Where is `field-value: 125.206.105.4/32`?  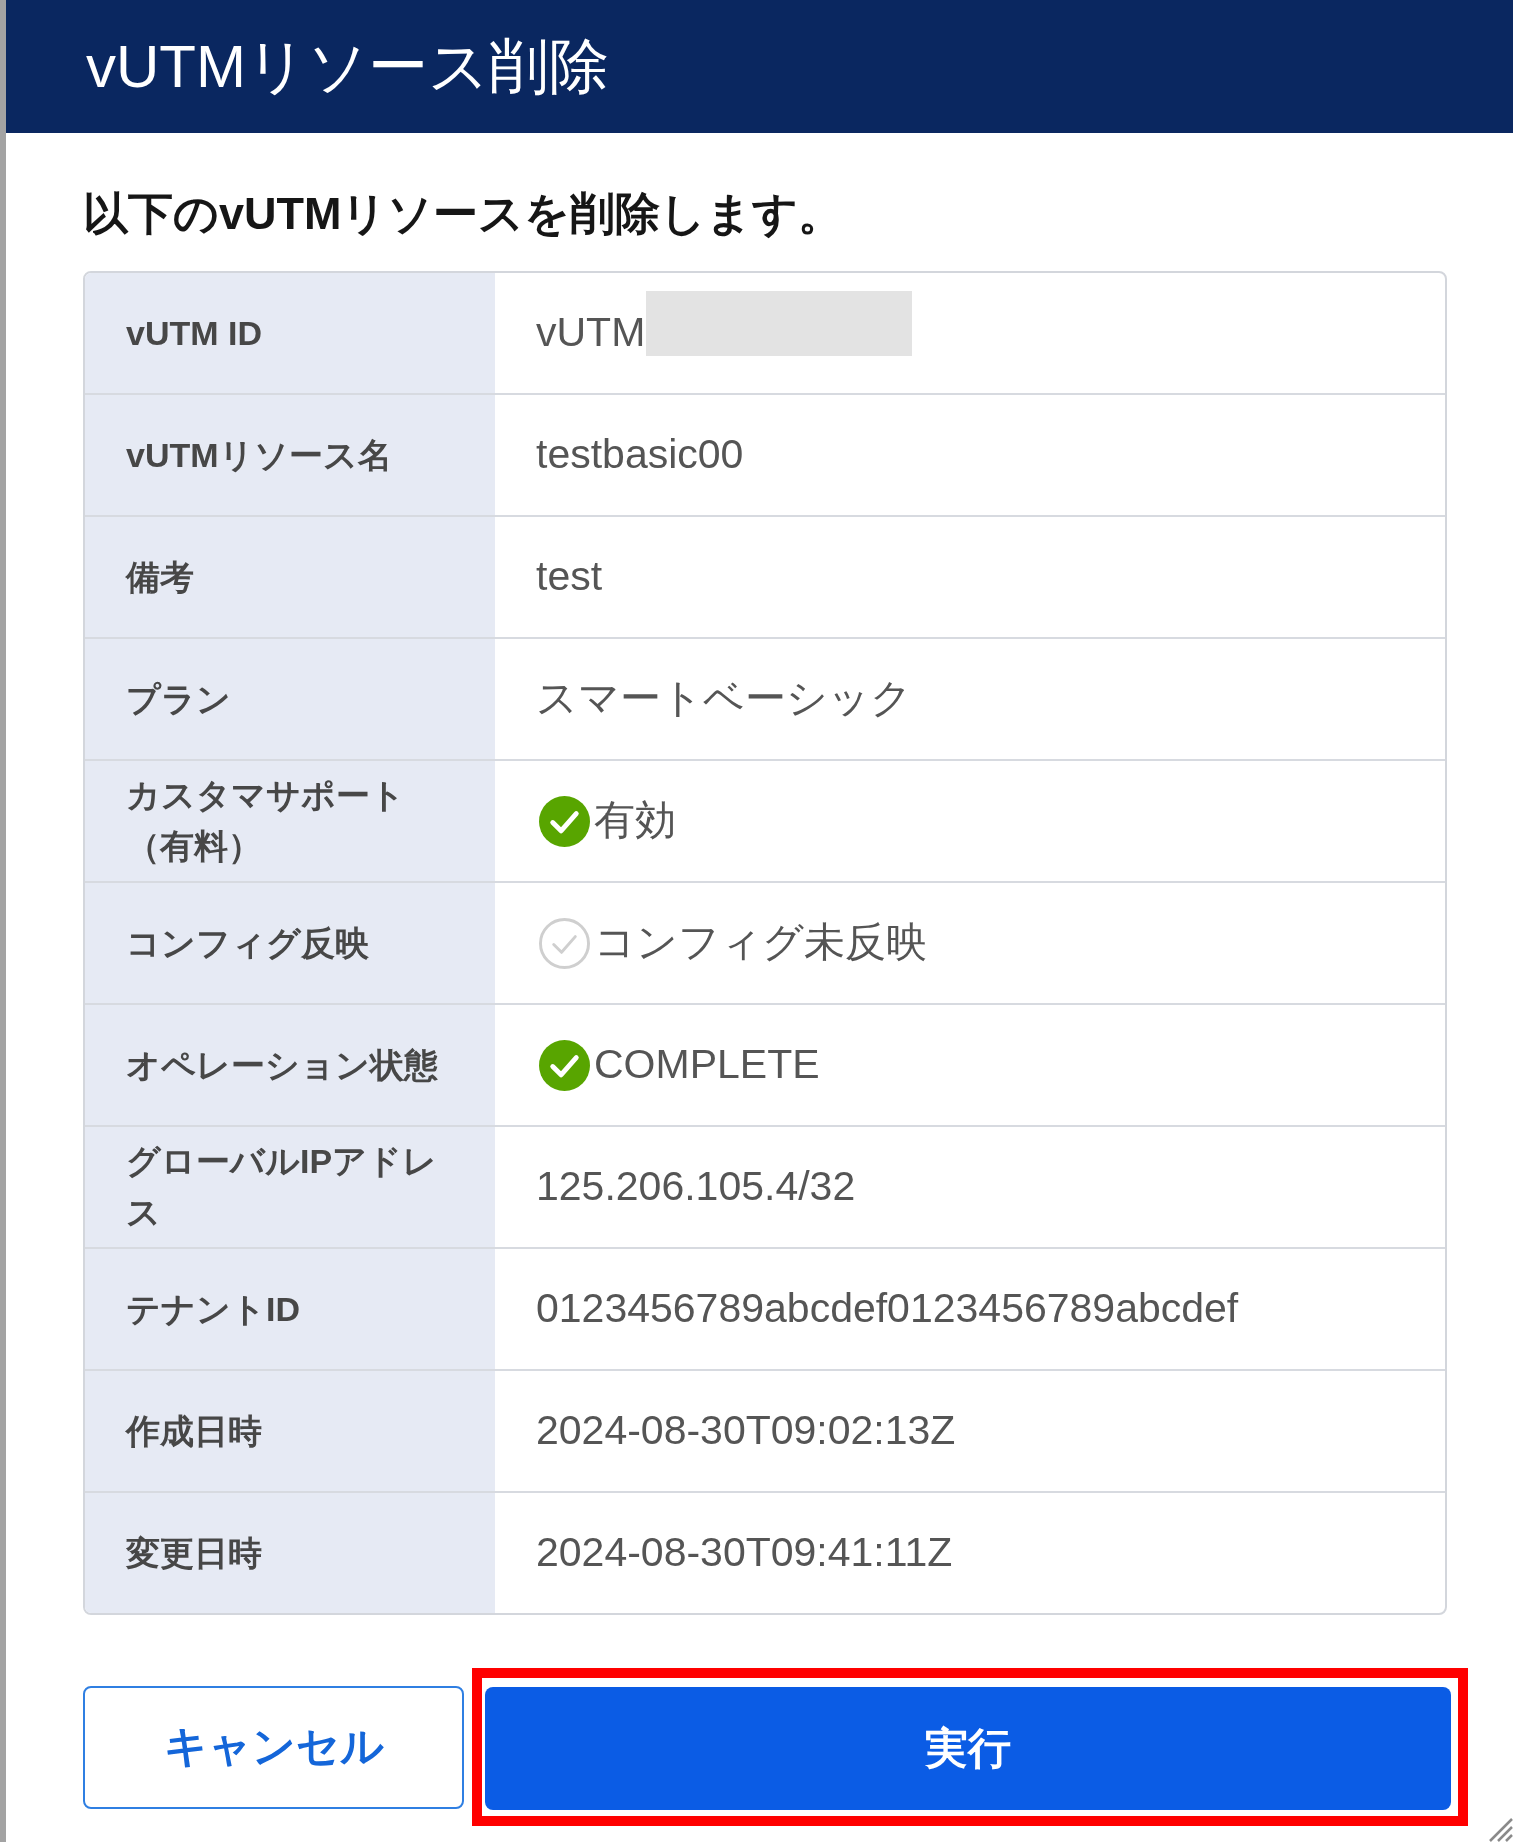 field-value: 125.206.105.4/32 is located at coordinates (696, 1187).